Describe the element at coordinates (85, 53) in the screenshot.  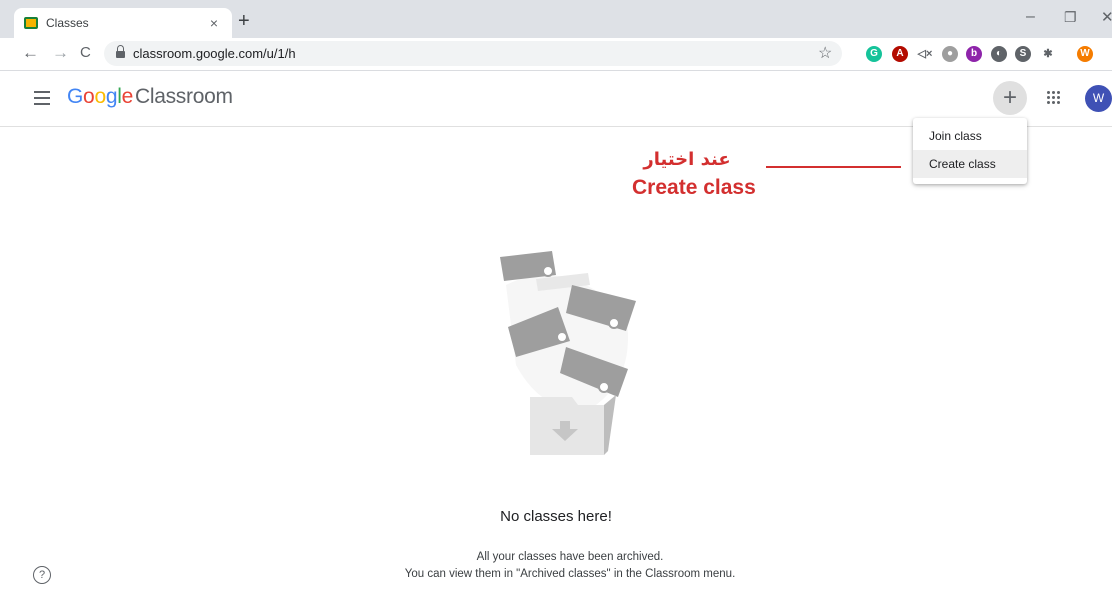
I see `reload-icon: C` at that location.